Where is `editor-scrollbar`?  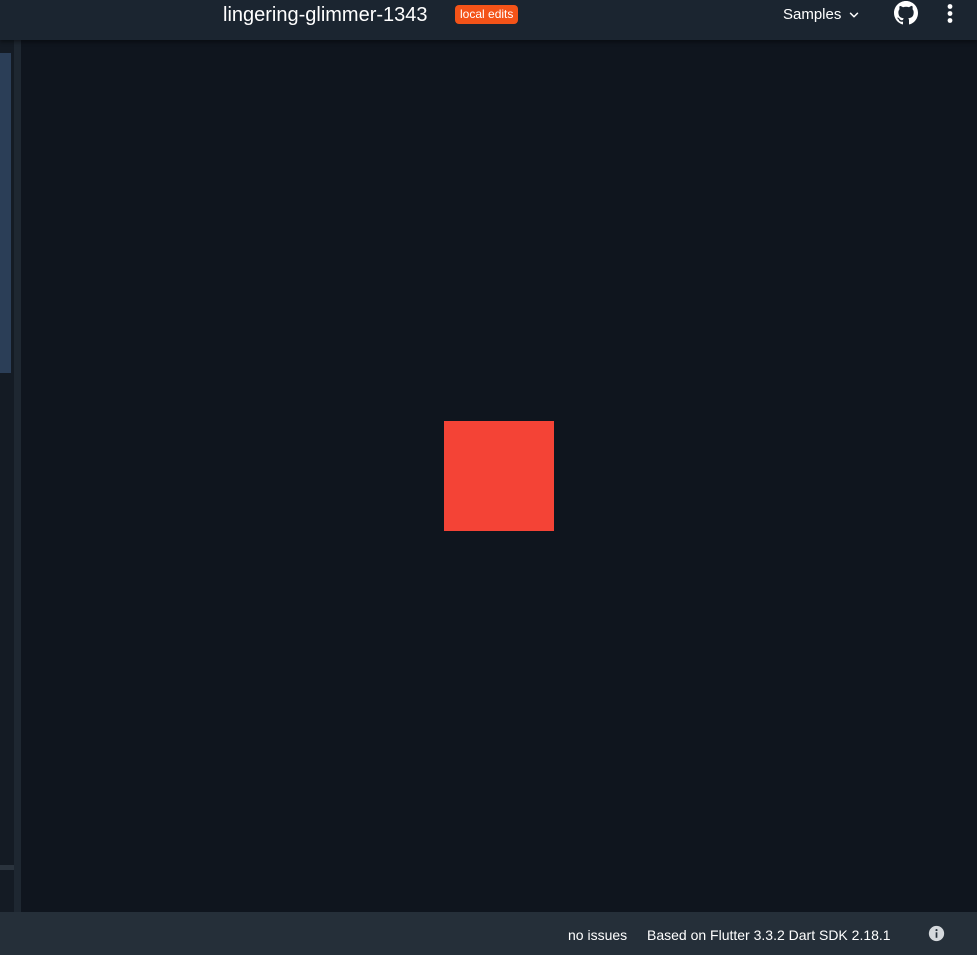
editor-scrollbar is located at coordinates (5, 213).